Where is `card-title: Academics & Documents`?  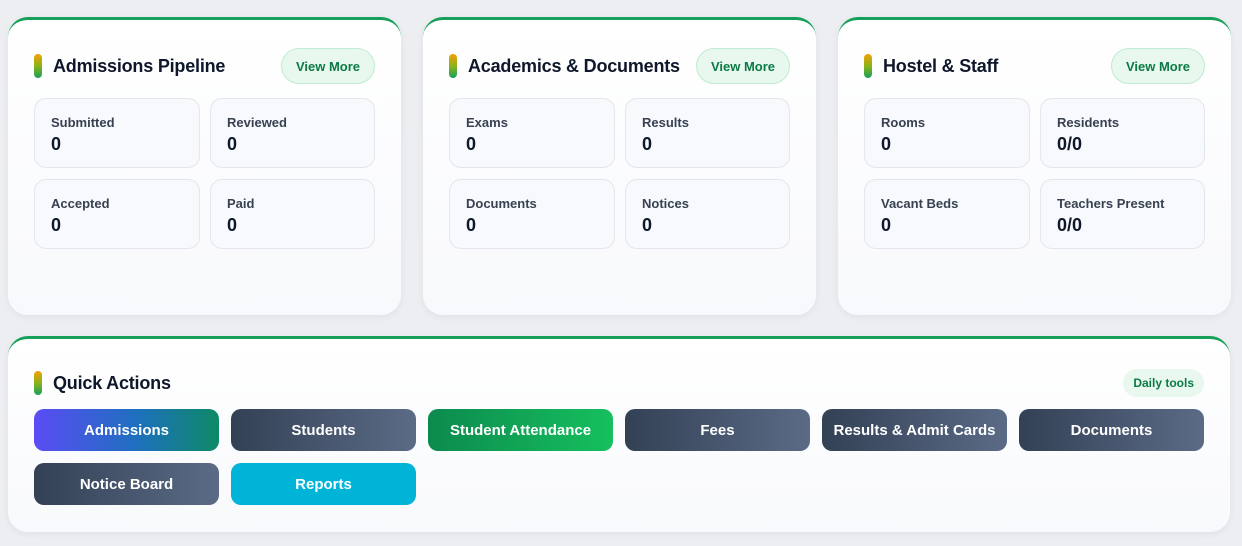 card-title: Academics & Documents is located at coordinates (574, 65).